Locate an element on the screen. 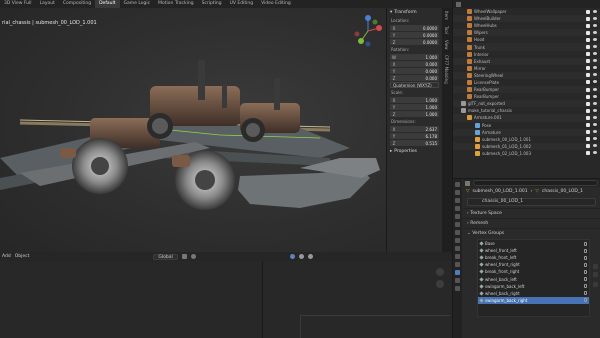  pan-hand-icon is located at coordinates (440, 284).